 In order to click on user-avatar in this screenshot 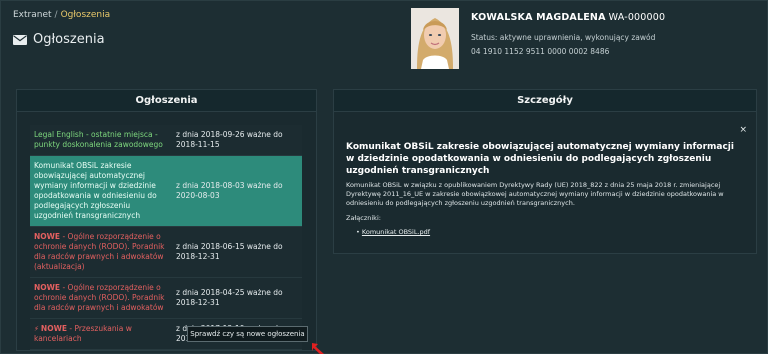, I will do `click(435, 38)`.